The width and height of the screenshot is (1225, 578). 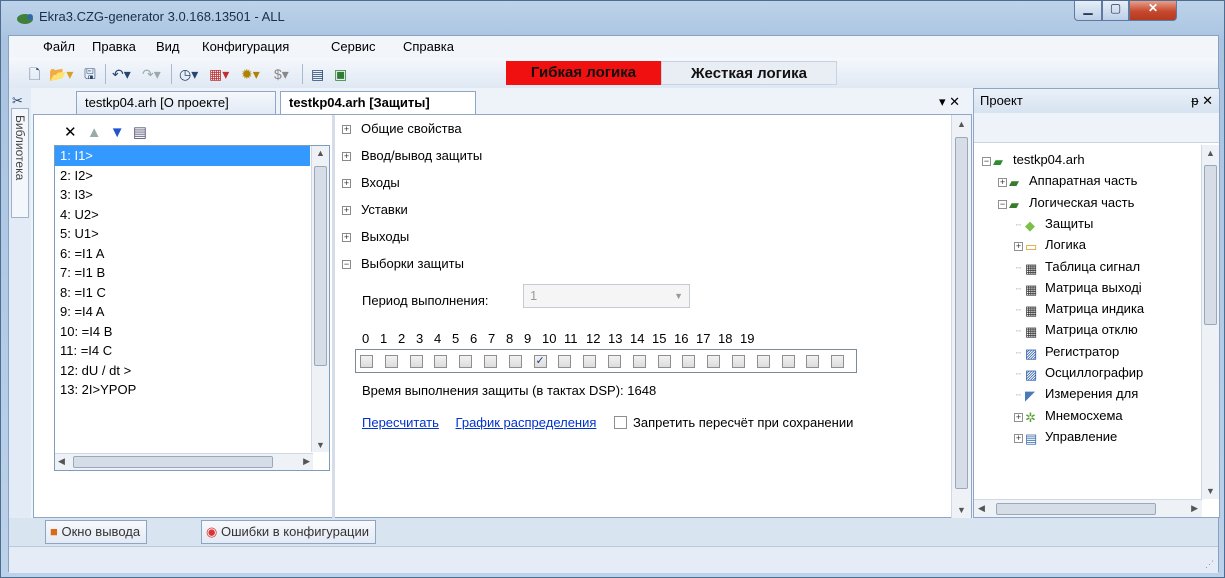 What do you see at coordinates (281, 74) in the screenshot?
I see `dollar-icon: $▾` at bounding box center [281, 74].